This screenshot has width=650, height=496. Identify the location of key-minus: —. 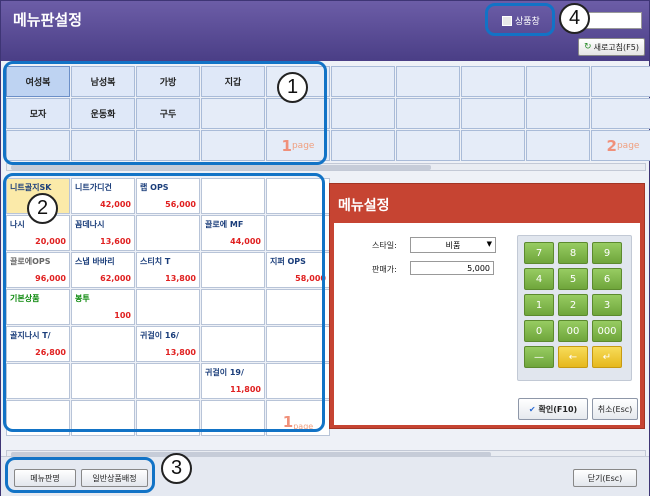
(539, 357).